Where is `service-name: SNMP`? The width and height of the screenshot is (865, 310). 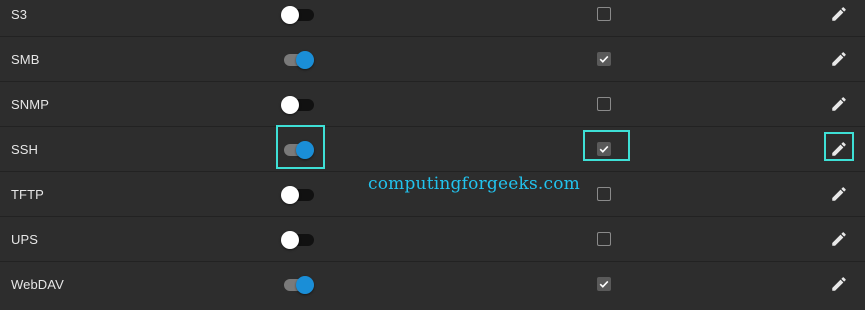 service-name: SNMP is located at coordinates (30, 104).